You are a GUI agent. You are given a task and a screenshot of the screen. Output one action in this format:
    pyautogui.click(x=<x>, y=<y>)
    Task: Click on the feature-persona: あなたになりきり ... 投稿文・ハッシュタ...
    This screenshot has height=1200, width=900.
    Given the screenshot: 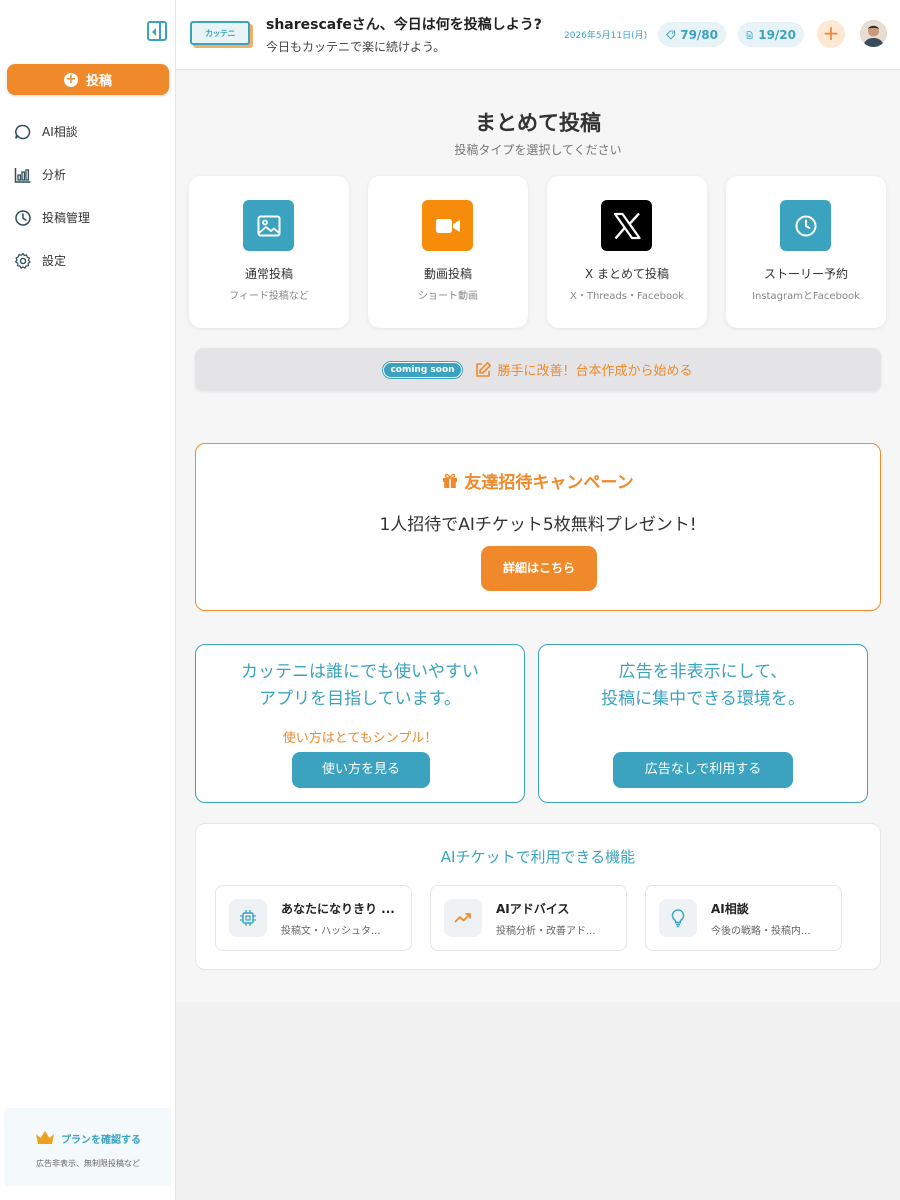 What is the action you would take?
    pyautogui.click(x=313, y=918)
    